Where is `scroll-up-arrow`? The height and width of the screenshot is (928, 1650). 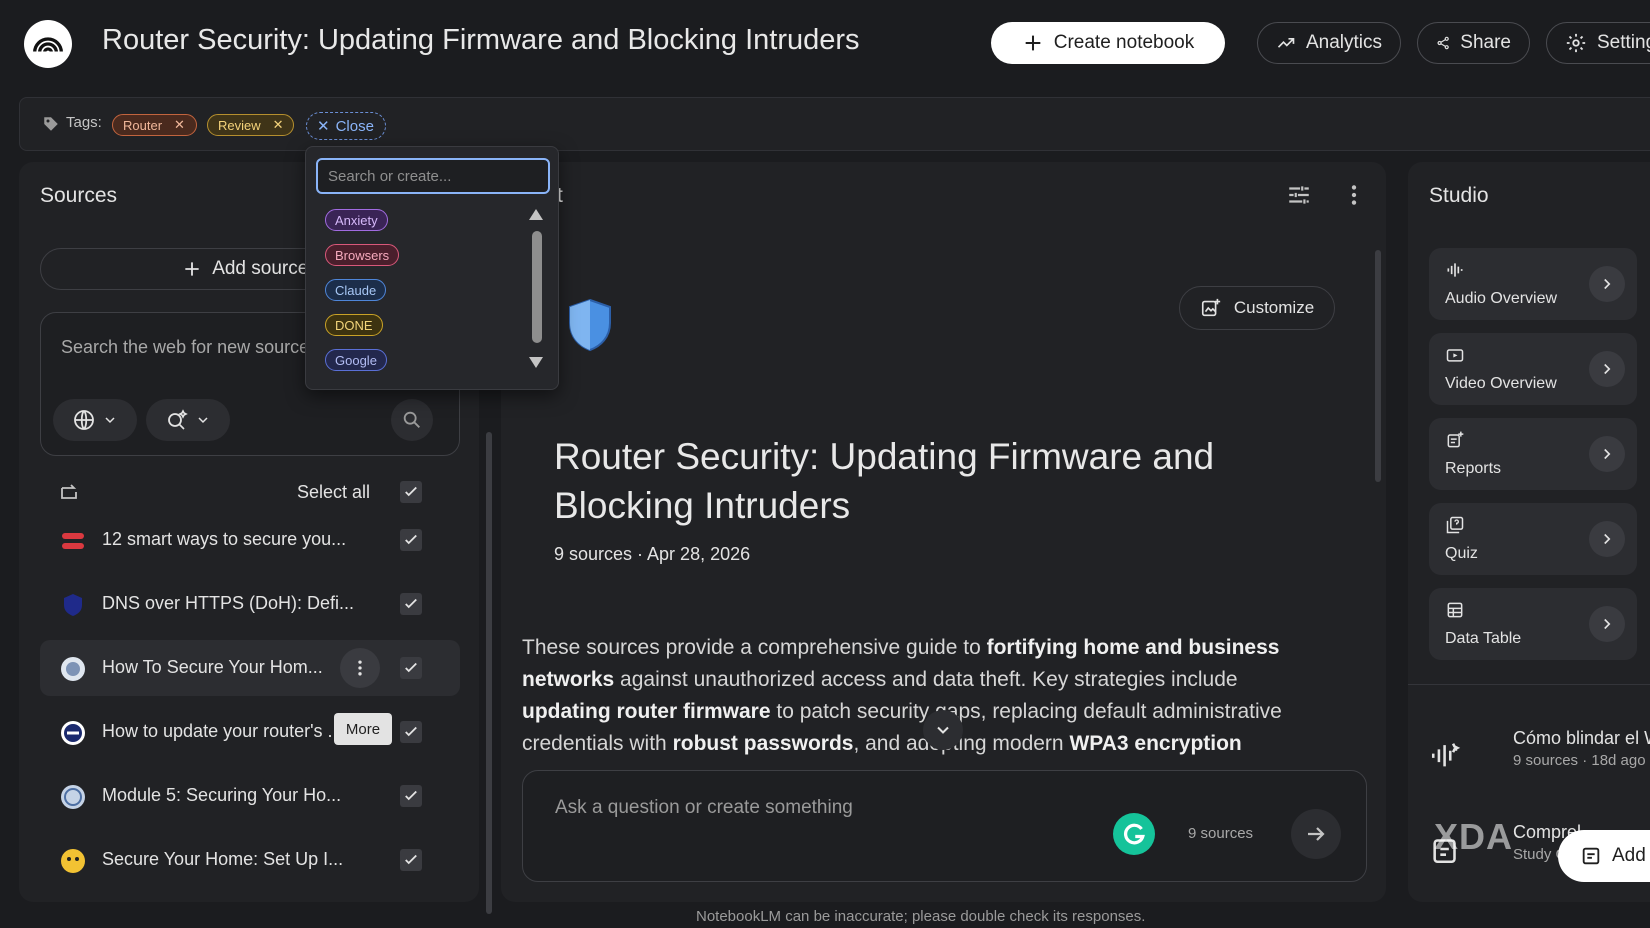 scroll-up-arrow is located at coordinates (536, 214).